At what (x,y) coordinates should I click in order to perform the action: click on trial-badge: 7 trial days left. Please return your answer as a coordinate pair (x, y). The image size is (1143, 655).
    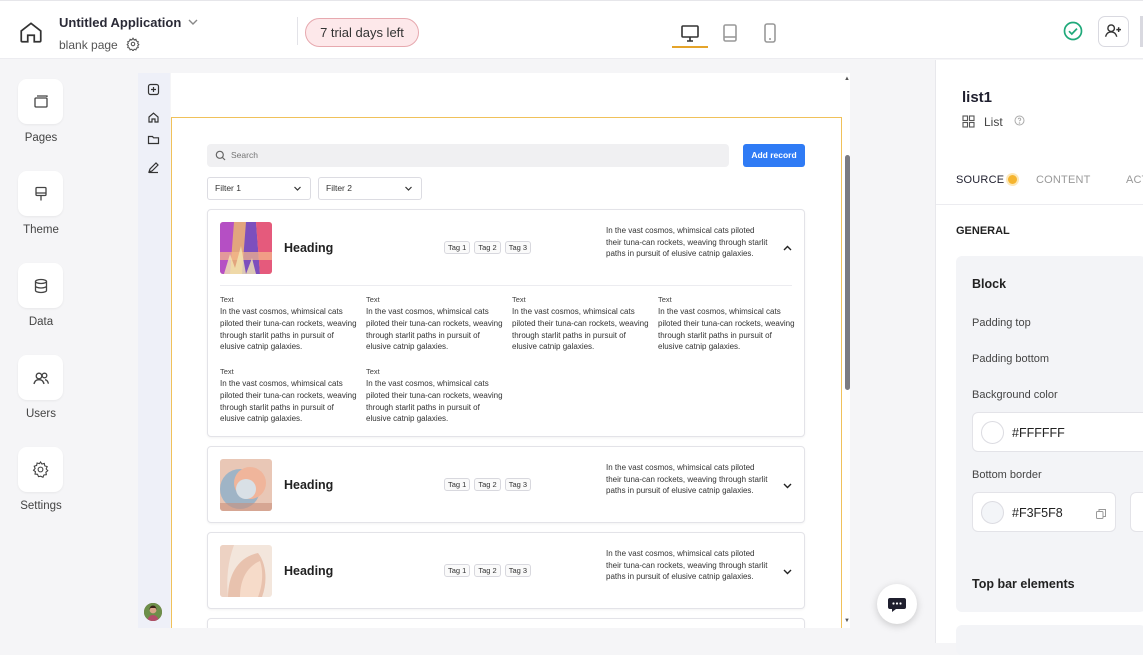
    Looking at the image, I should click on (362, 32).